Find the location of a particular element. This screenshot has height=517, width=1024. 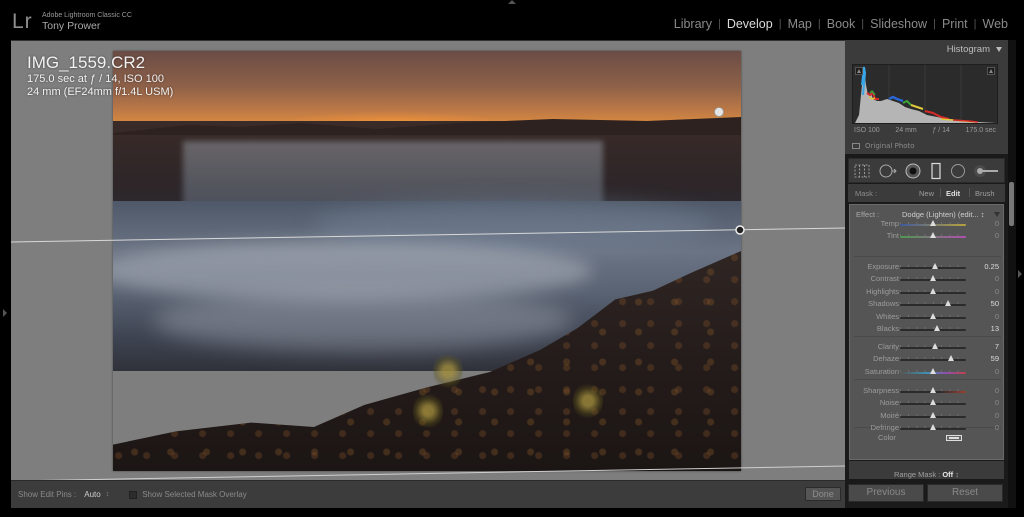

slider-label: Noise is located at coordinates (889, 403).